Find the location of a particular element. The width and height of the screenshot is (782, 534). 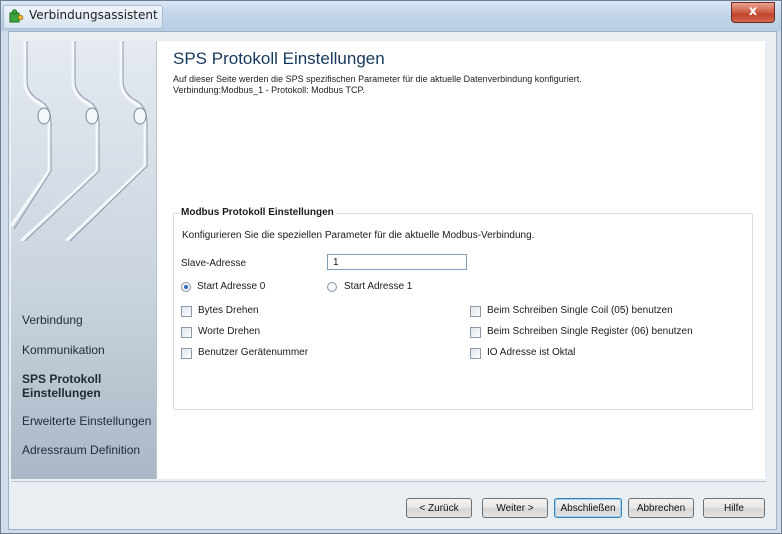

cancel-button: Abbrechen is located at coordinates (661, 508).